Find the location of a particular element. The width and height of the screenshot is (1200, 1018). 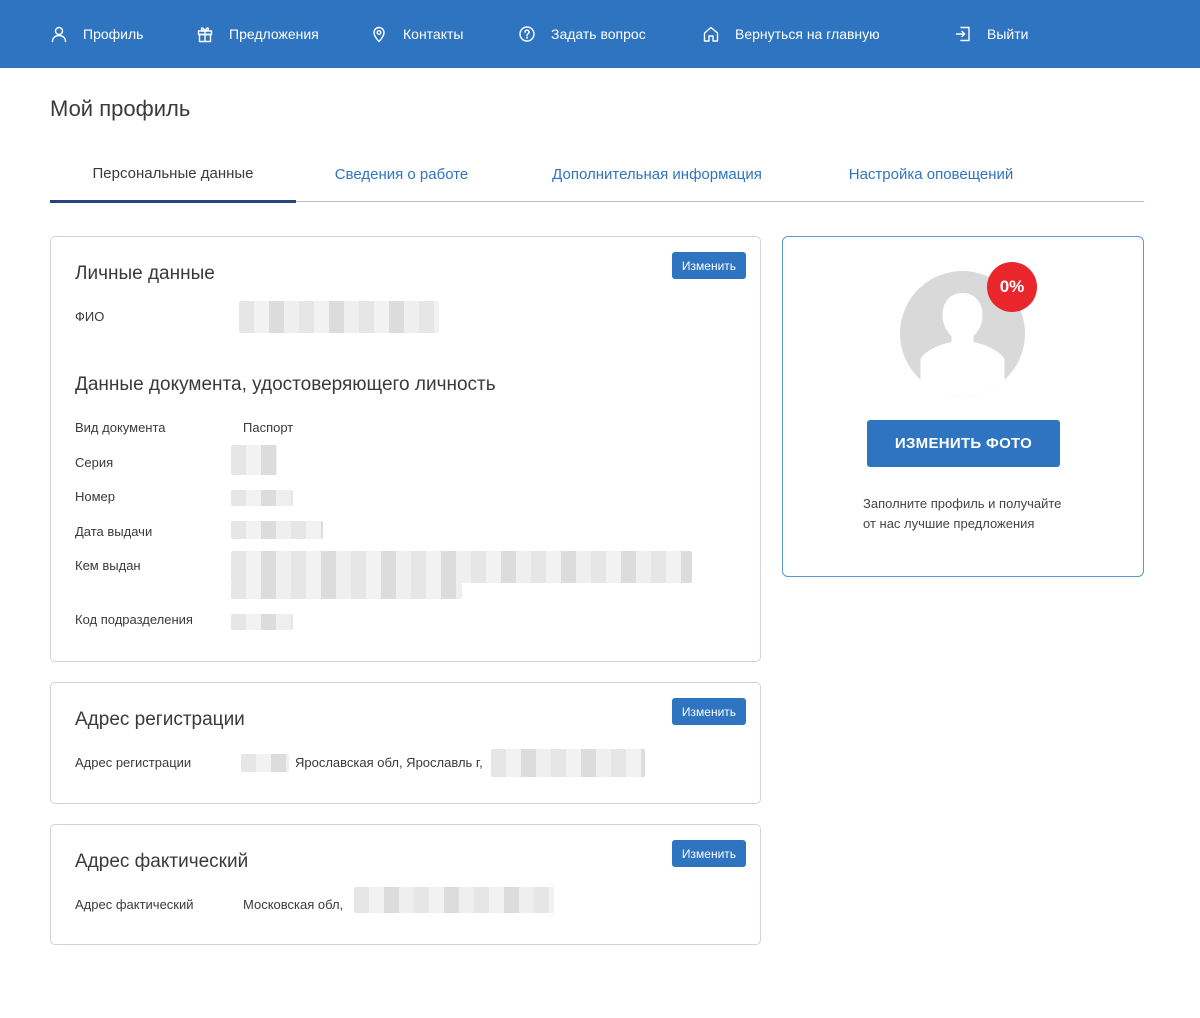

number-label: Номер is located at coordinates (95, 496).